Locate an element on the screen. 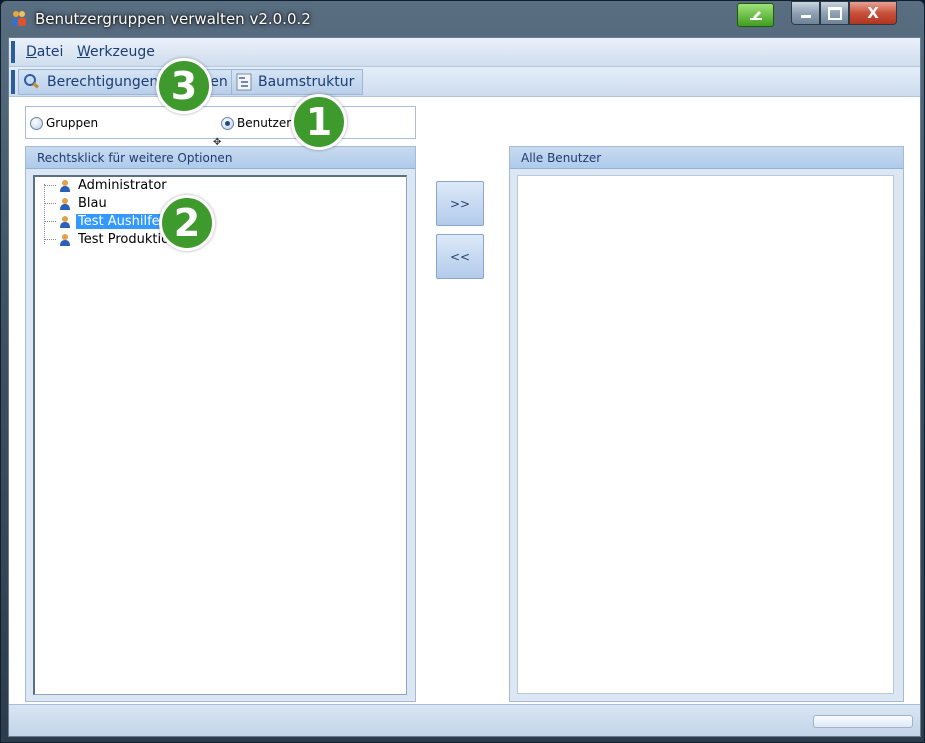 This screenshot has width=925, height=743. callout-badge-1: 1 is located at coordinates (319, 122).